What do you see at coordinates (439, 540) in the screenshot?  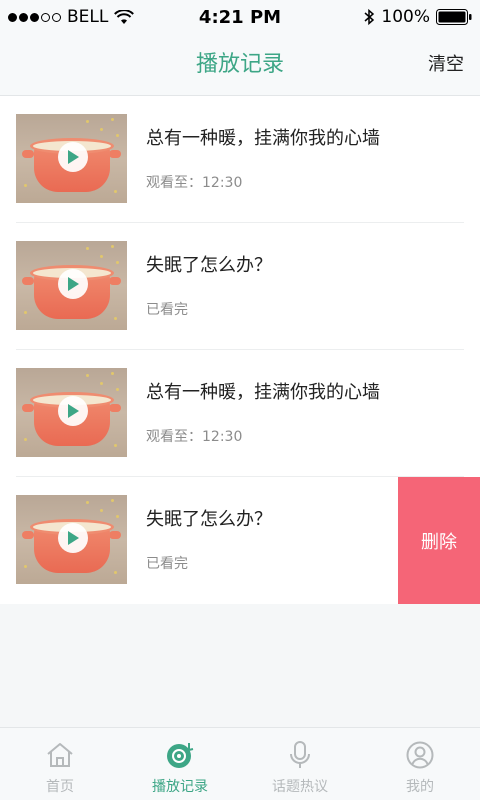 I see `delete-button: 删除` at bounding box center [439, 540].